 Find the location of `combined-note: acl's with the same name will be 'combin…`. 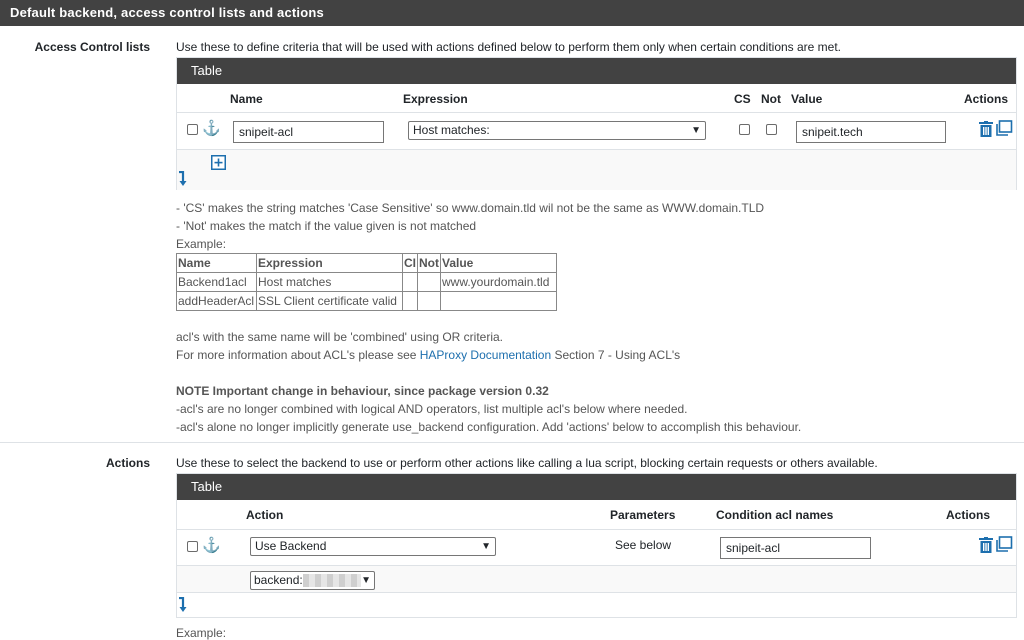

combined-note: acl's with the same name will be 'combin… is located at coordinates (340, 337).